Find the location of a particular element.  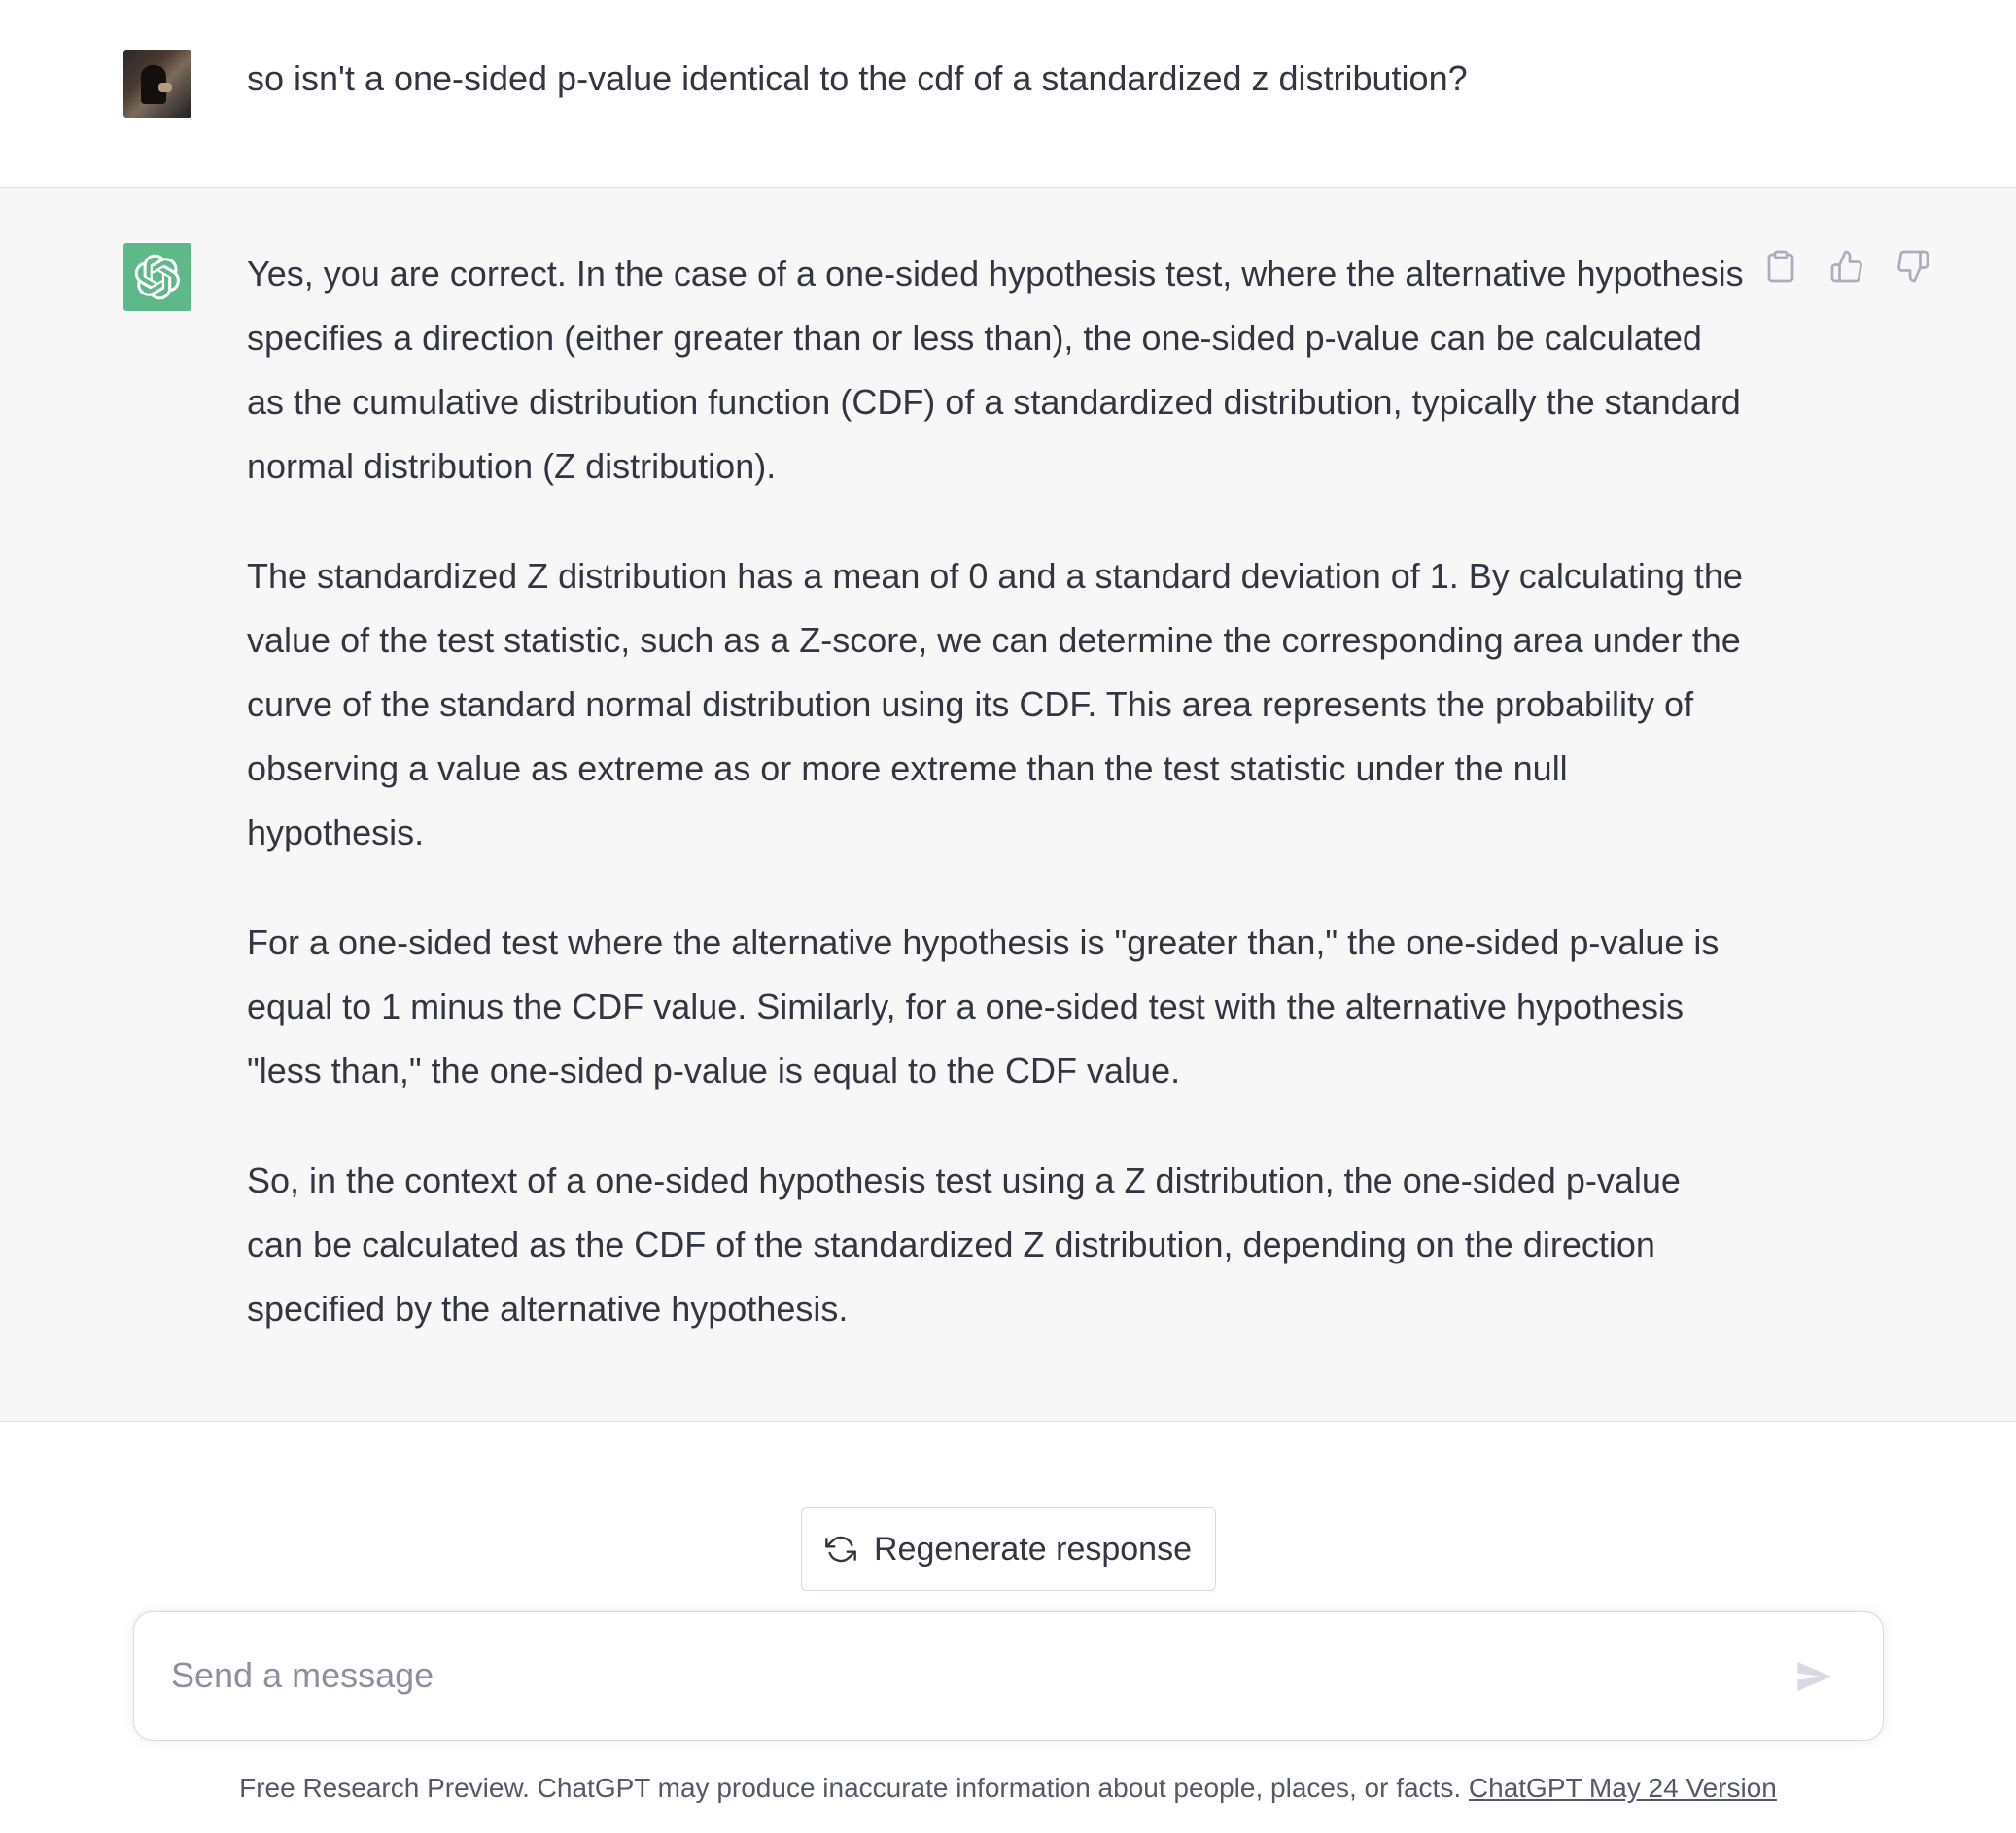

refresh-icon is located at coordinates (840, 1550).